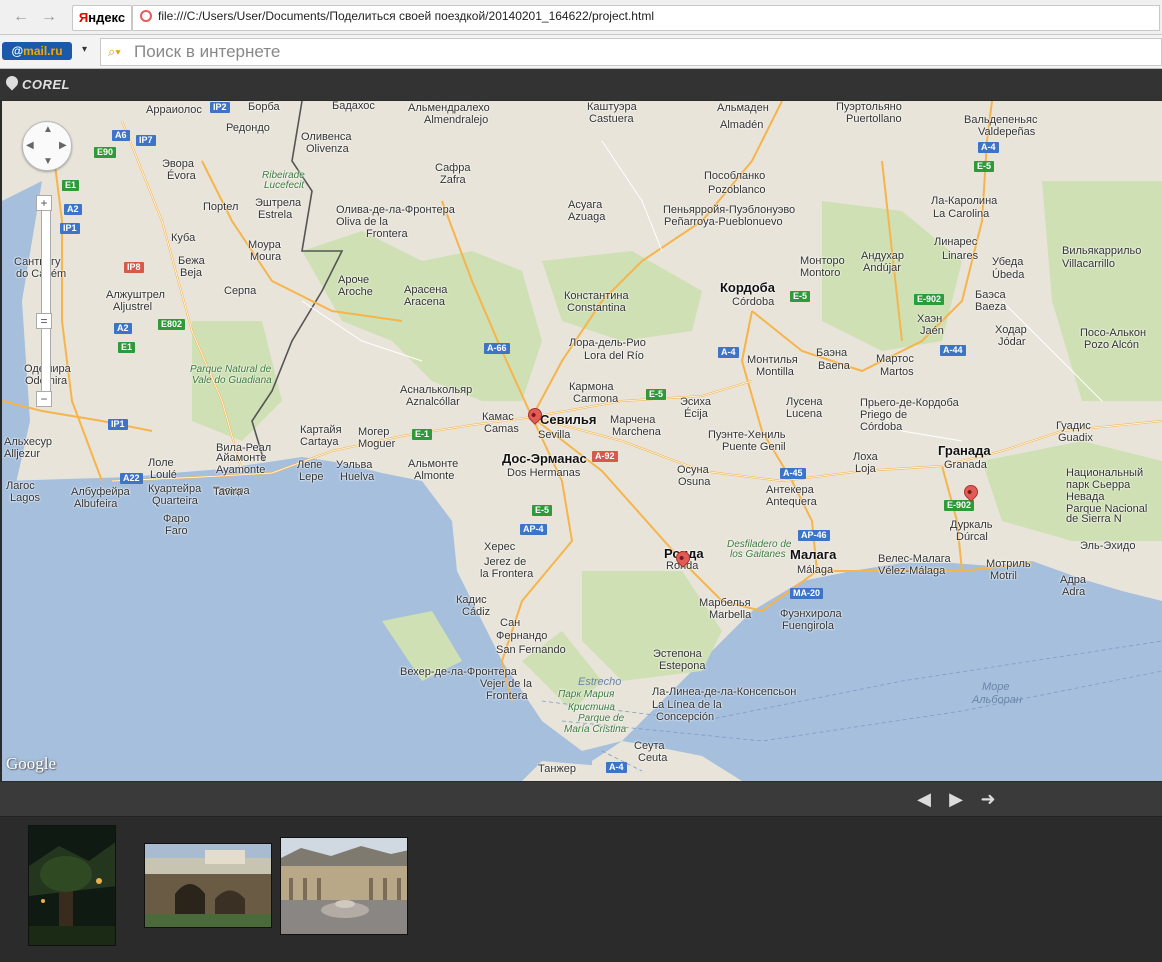 This screenshot has height=962, width=1162. I want to click on road-shield: IP1, so click(118, 424).